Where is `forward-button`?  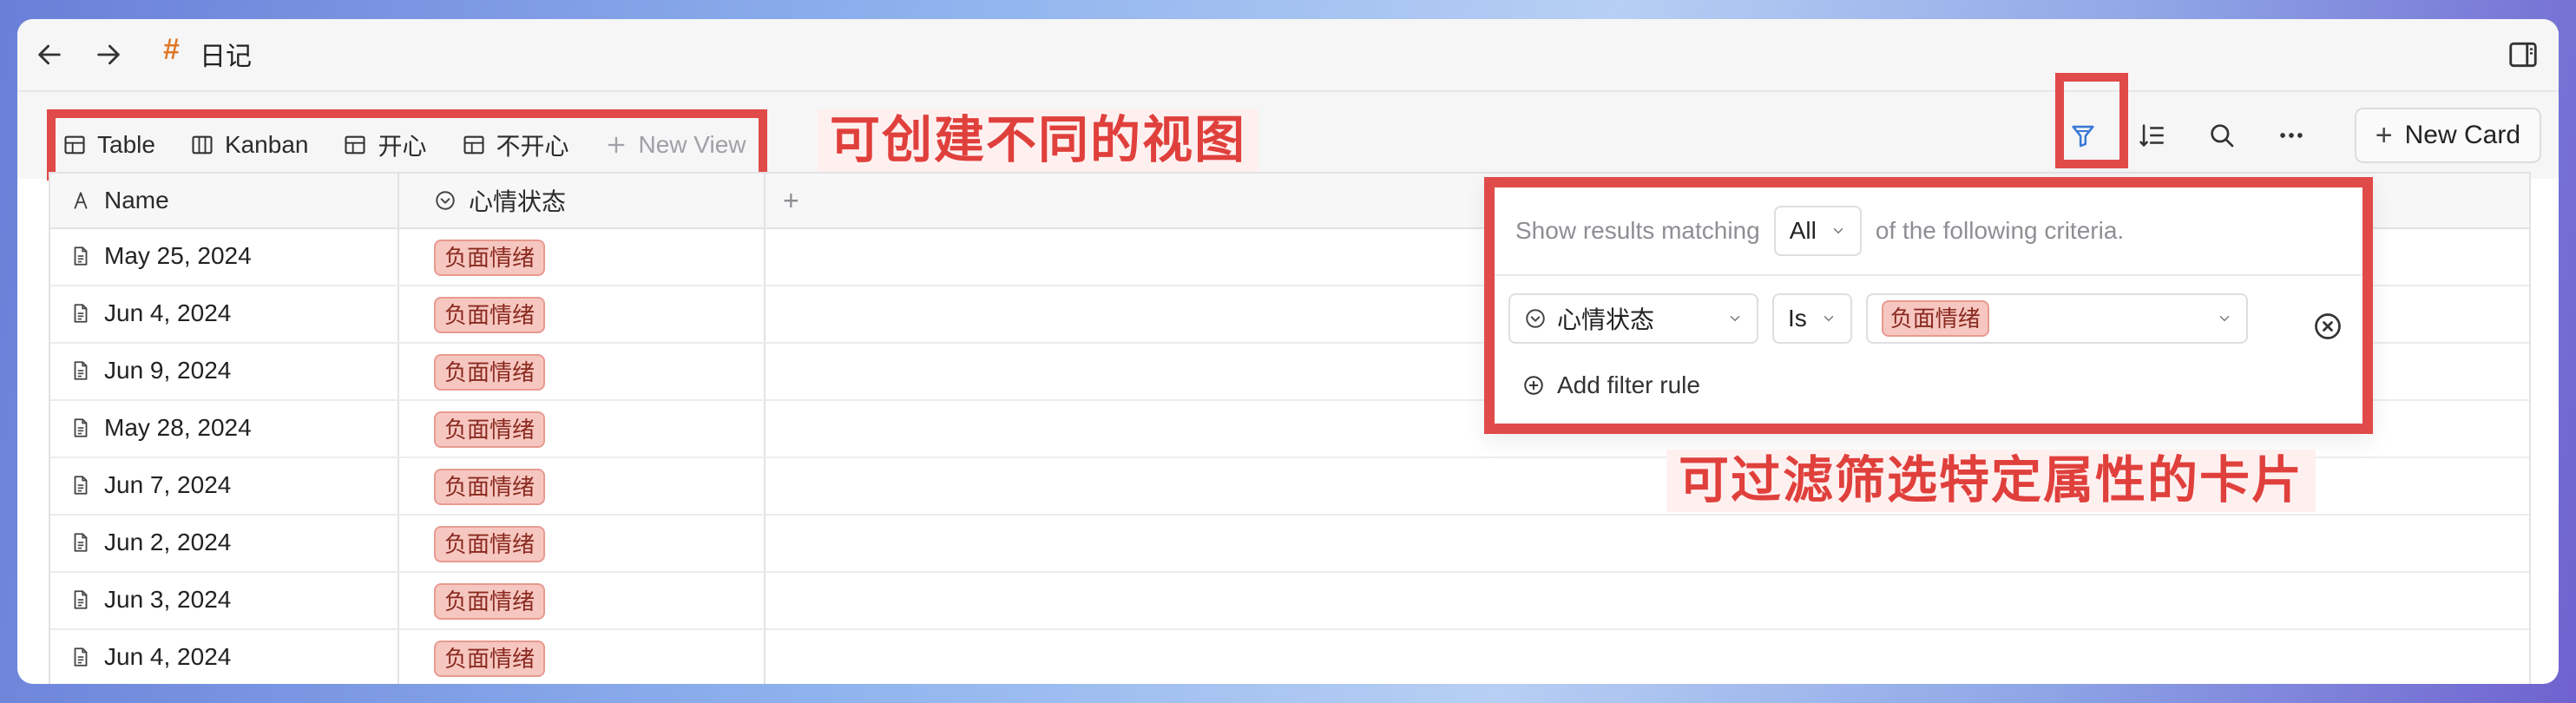
forward-button is located at coordinates (108, 55).